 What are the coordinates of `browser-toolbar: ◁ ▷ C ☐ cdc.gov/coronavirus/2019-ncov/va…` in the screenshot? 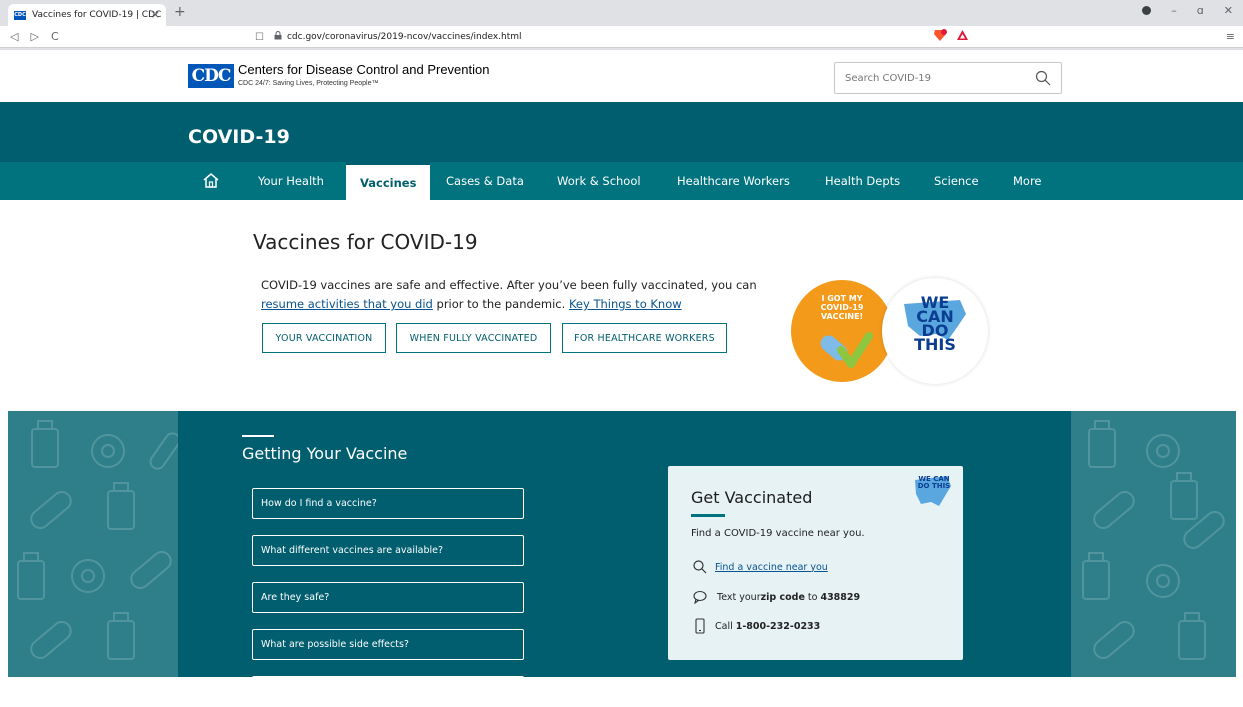 It's located at (621, 37).